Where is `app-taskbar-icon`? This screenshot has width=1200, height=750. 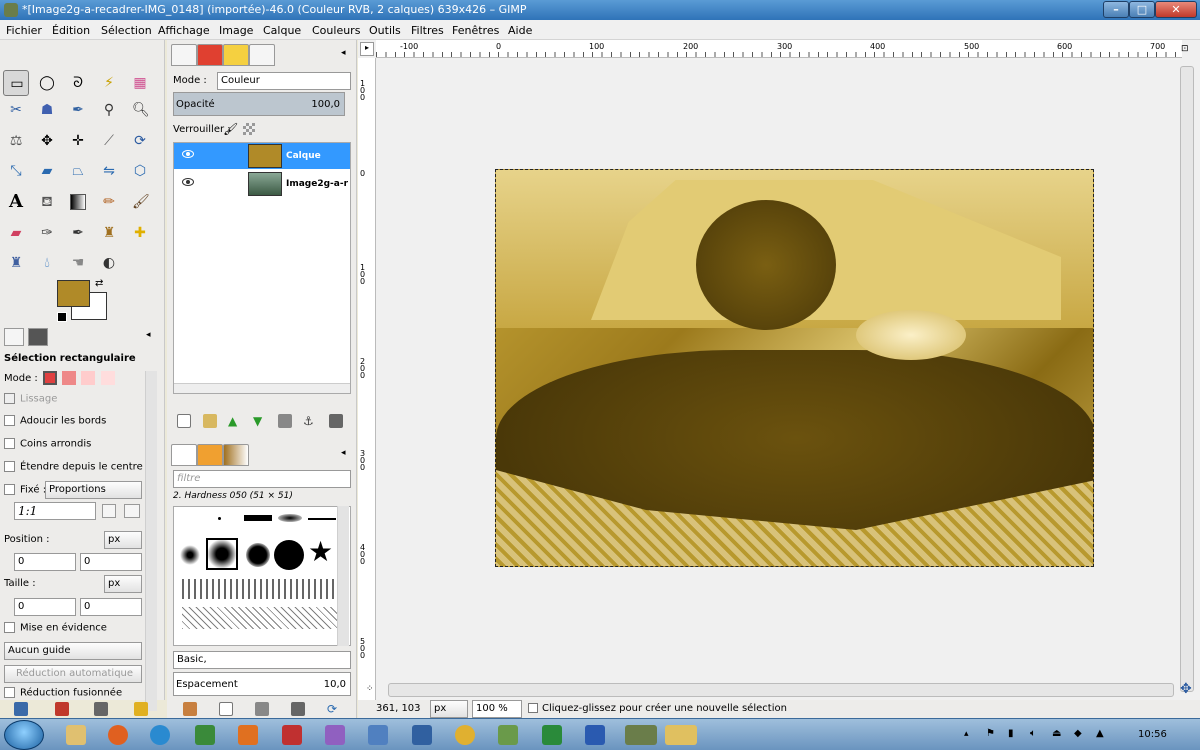 app-taskbar-icon is located at coordinates (681, 735).